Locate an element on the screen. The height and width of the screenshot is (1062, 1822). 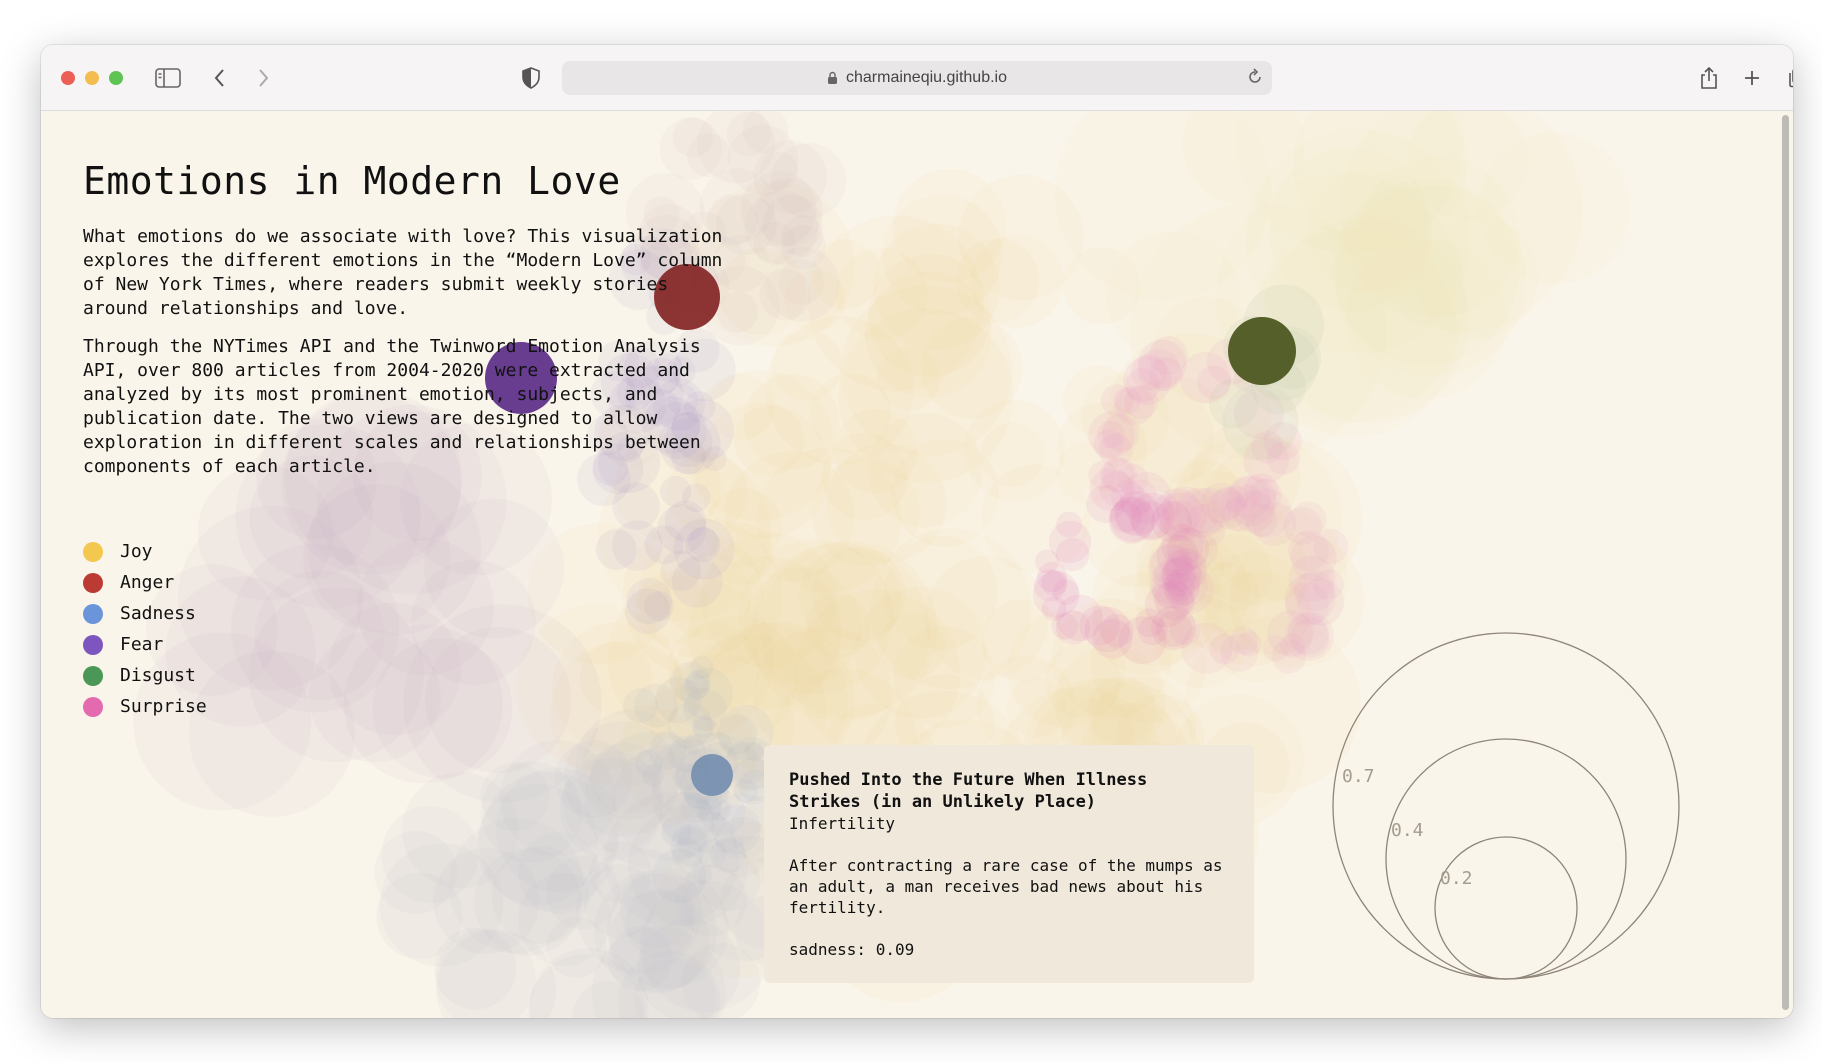
size-legend-label: 0.4 is located at coordinates (1407, 830).